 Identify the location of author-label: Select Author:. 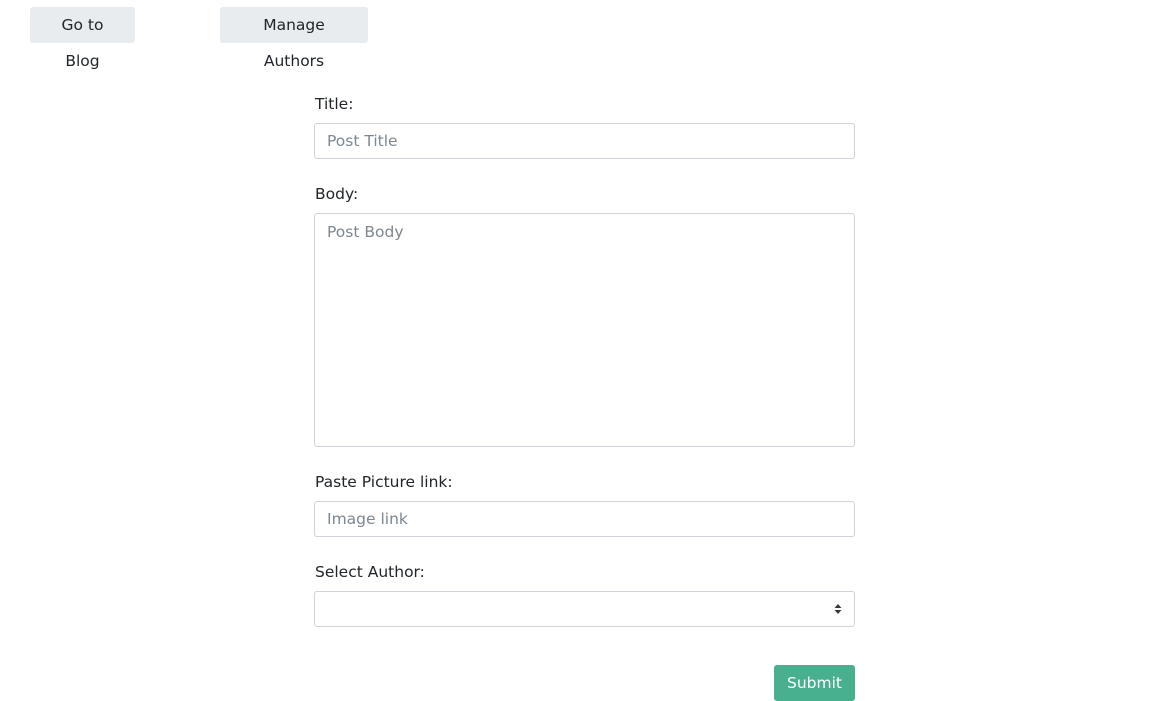
(370, 572).